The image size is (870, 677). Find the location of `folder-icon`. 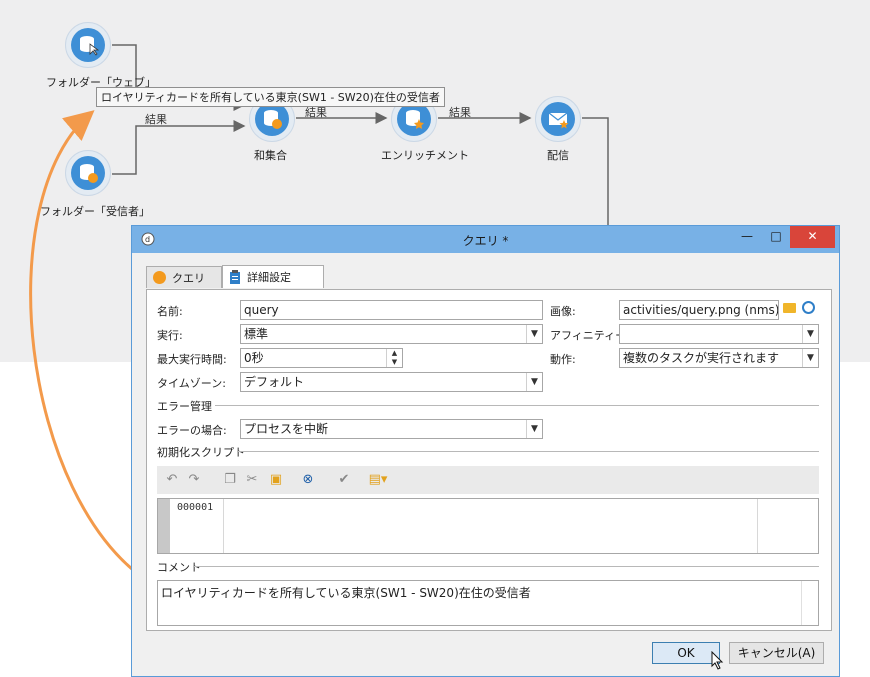

folder-icon is located at coordinates (789, 308).